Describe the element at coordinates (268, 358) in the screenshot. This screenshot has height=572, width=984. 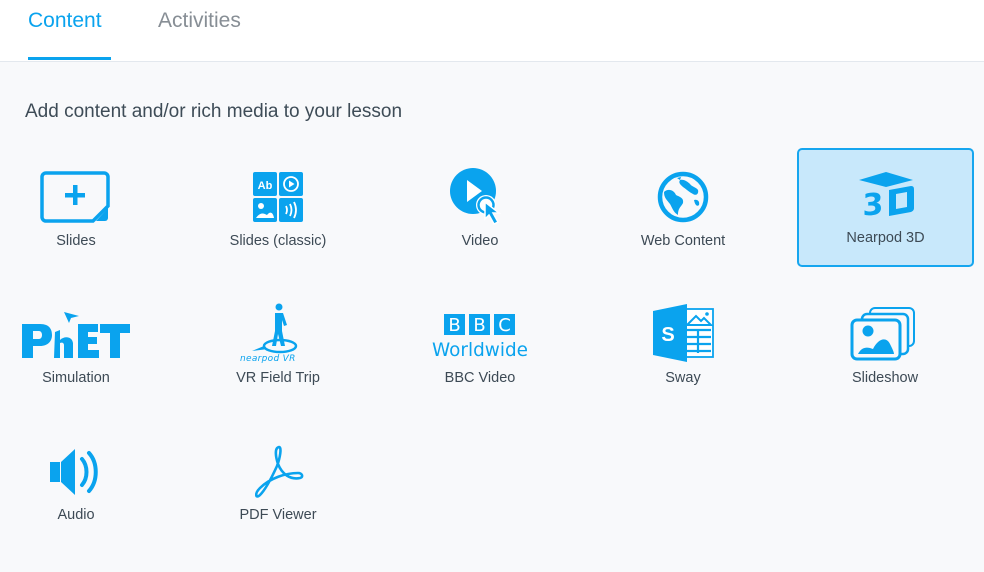
I see `nearpod-vr-text: nearpod VR` at that location.